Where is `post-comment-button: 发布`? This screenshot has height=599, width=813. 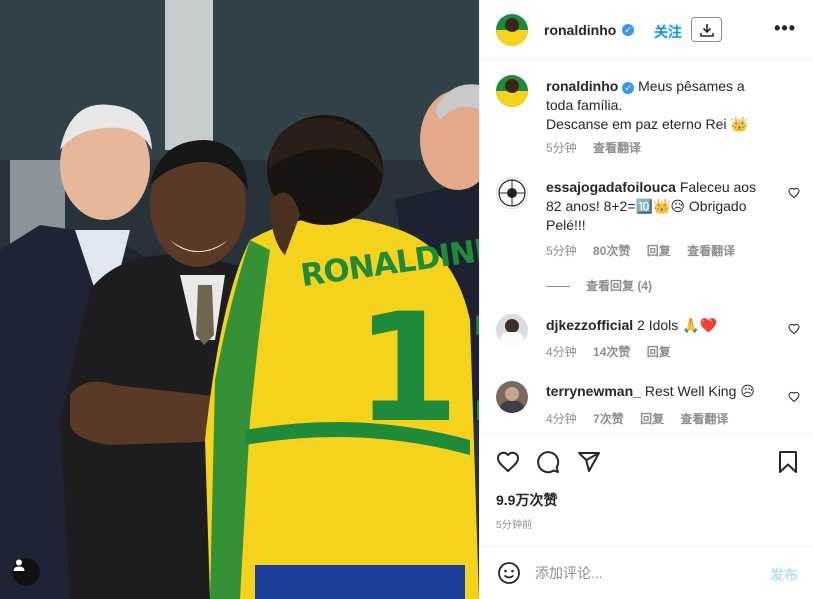 post-comment-button: 发布 is located at coordinates (784, 575).